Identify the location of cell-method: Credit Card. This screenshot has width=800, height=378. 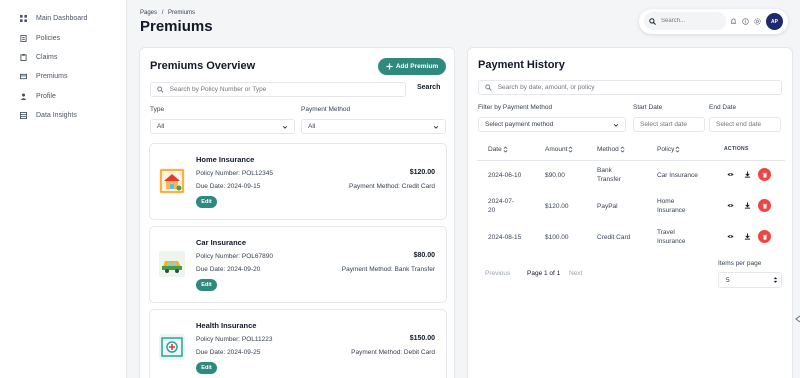
(614, 237).